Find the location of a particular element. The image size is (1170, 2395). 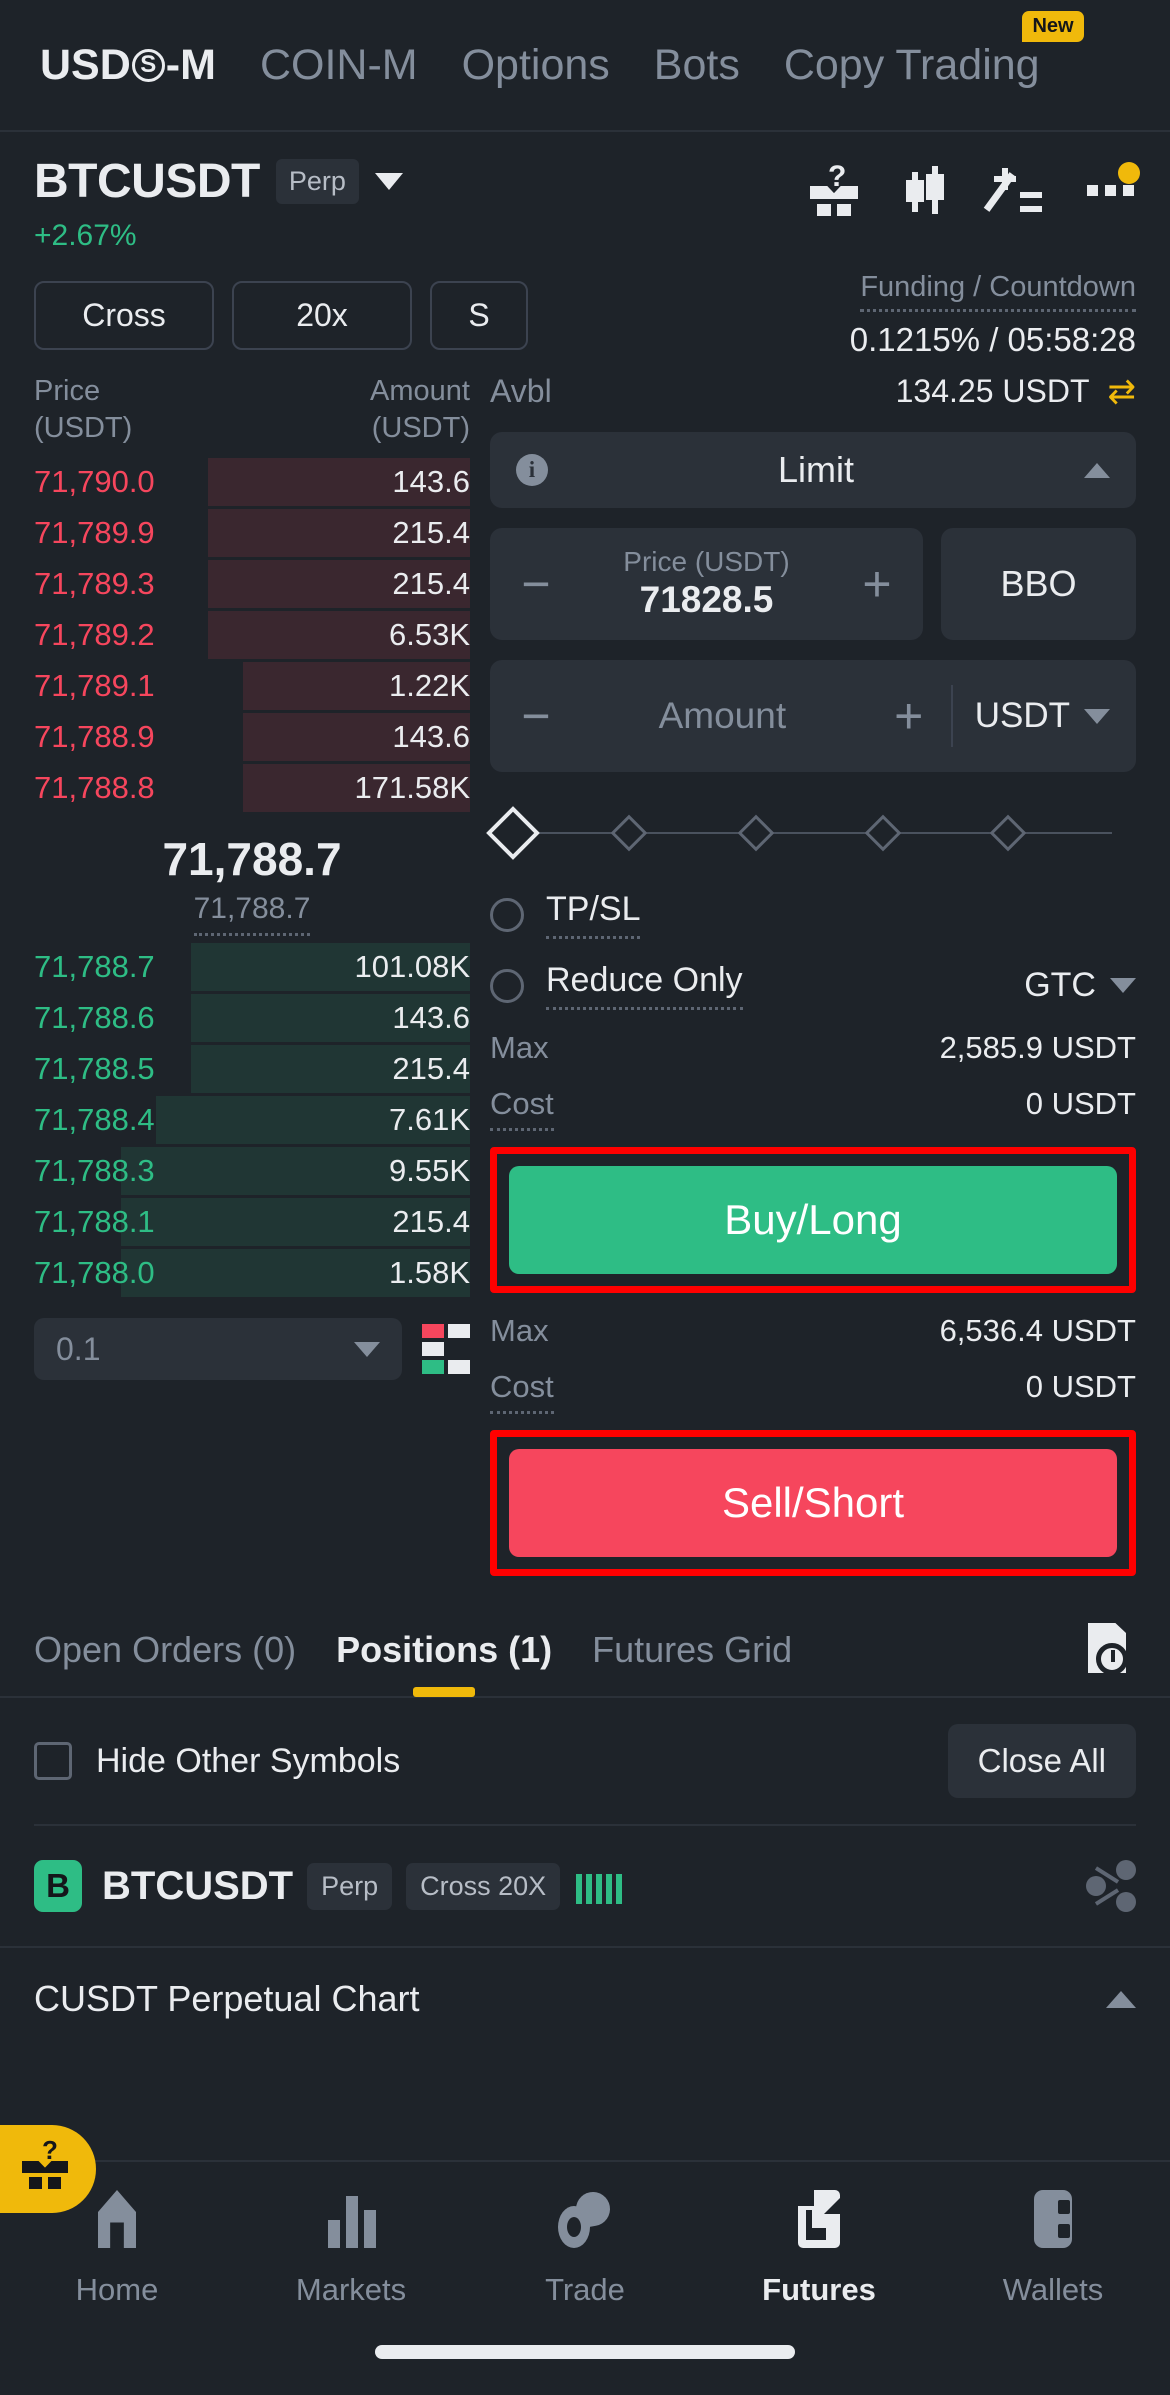

chart-section-header: CUSDT Perpetual Chart is located at coordinates (585, 1998).